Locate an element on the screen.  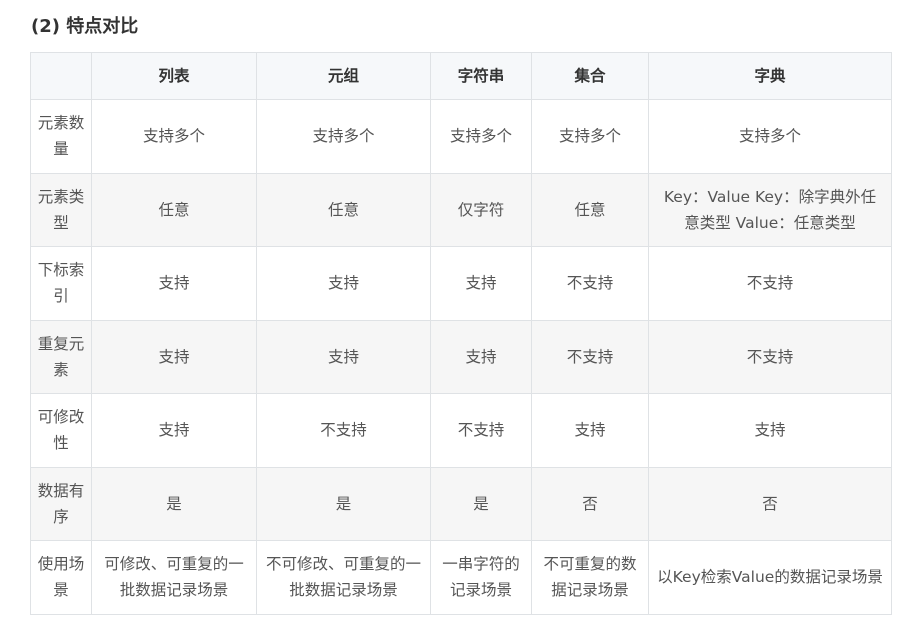
table-cell: Key：Value Key：除字典外任意类型 Value：任意类型 is located at coordinates (770, 209).